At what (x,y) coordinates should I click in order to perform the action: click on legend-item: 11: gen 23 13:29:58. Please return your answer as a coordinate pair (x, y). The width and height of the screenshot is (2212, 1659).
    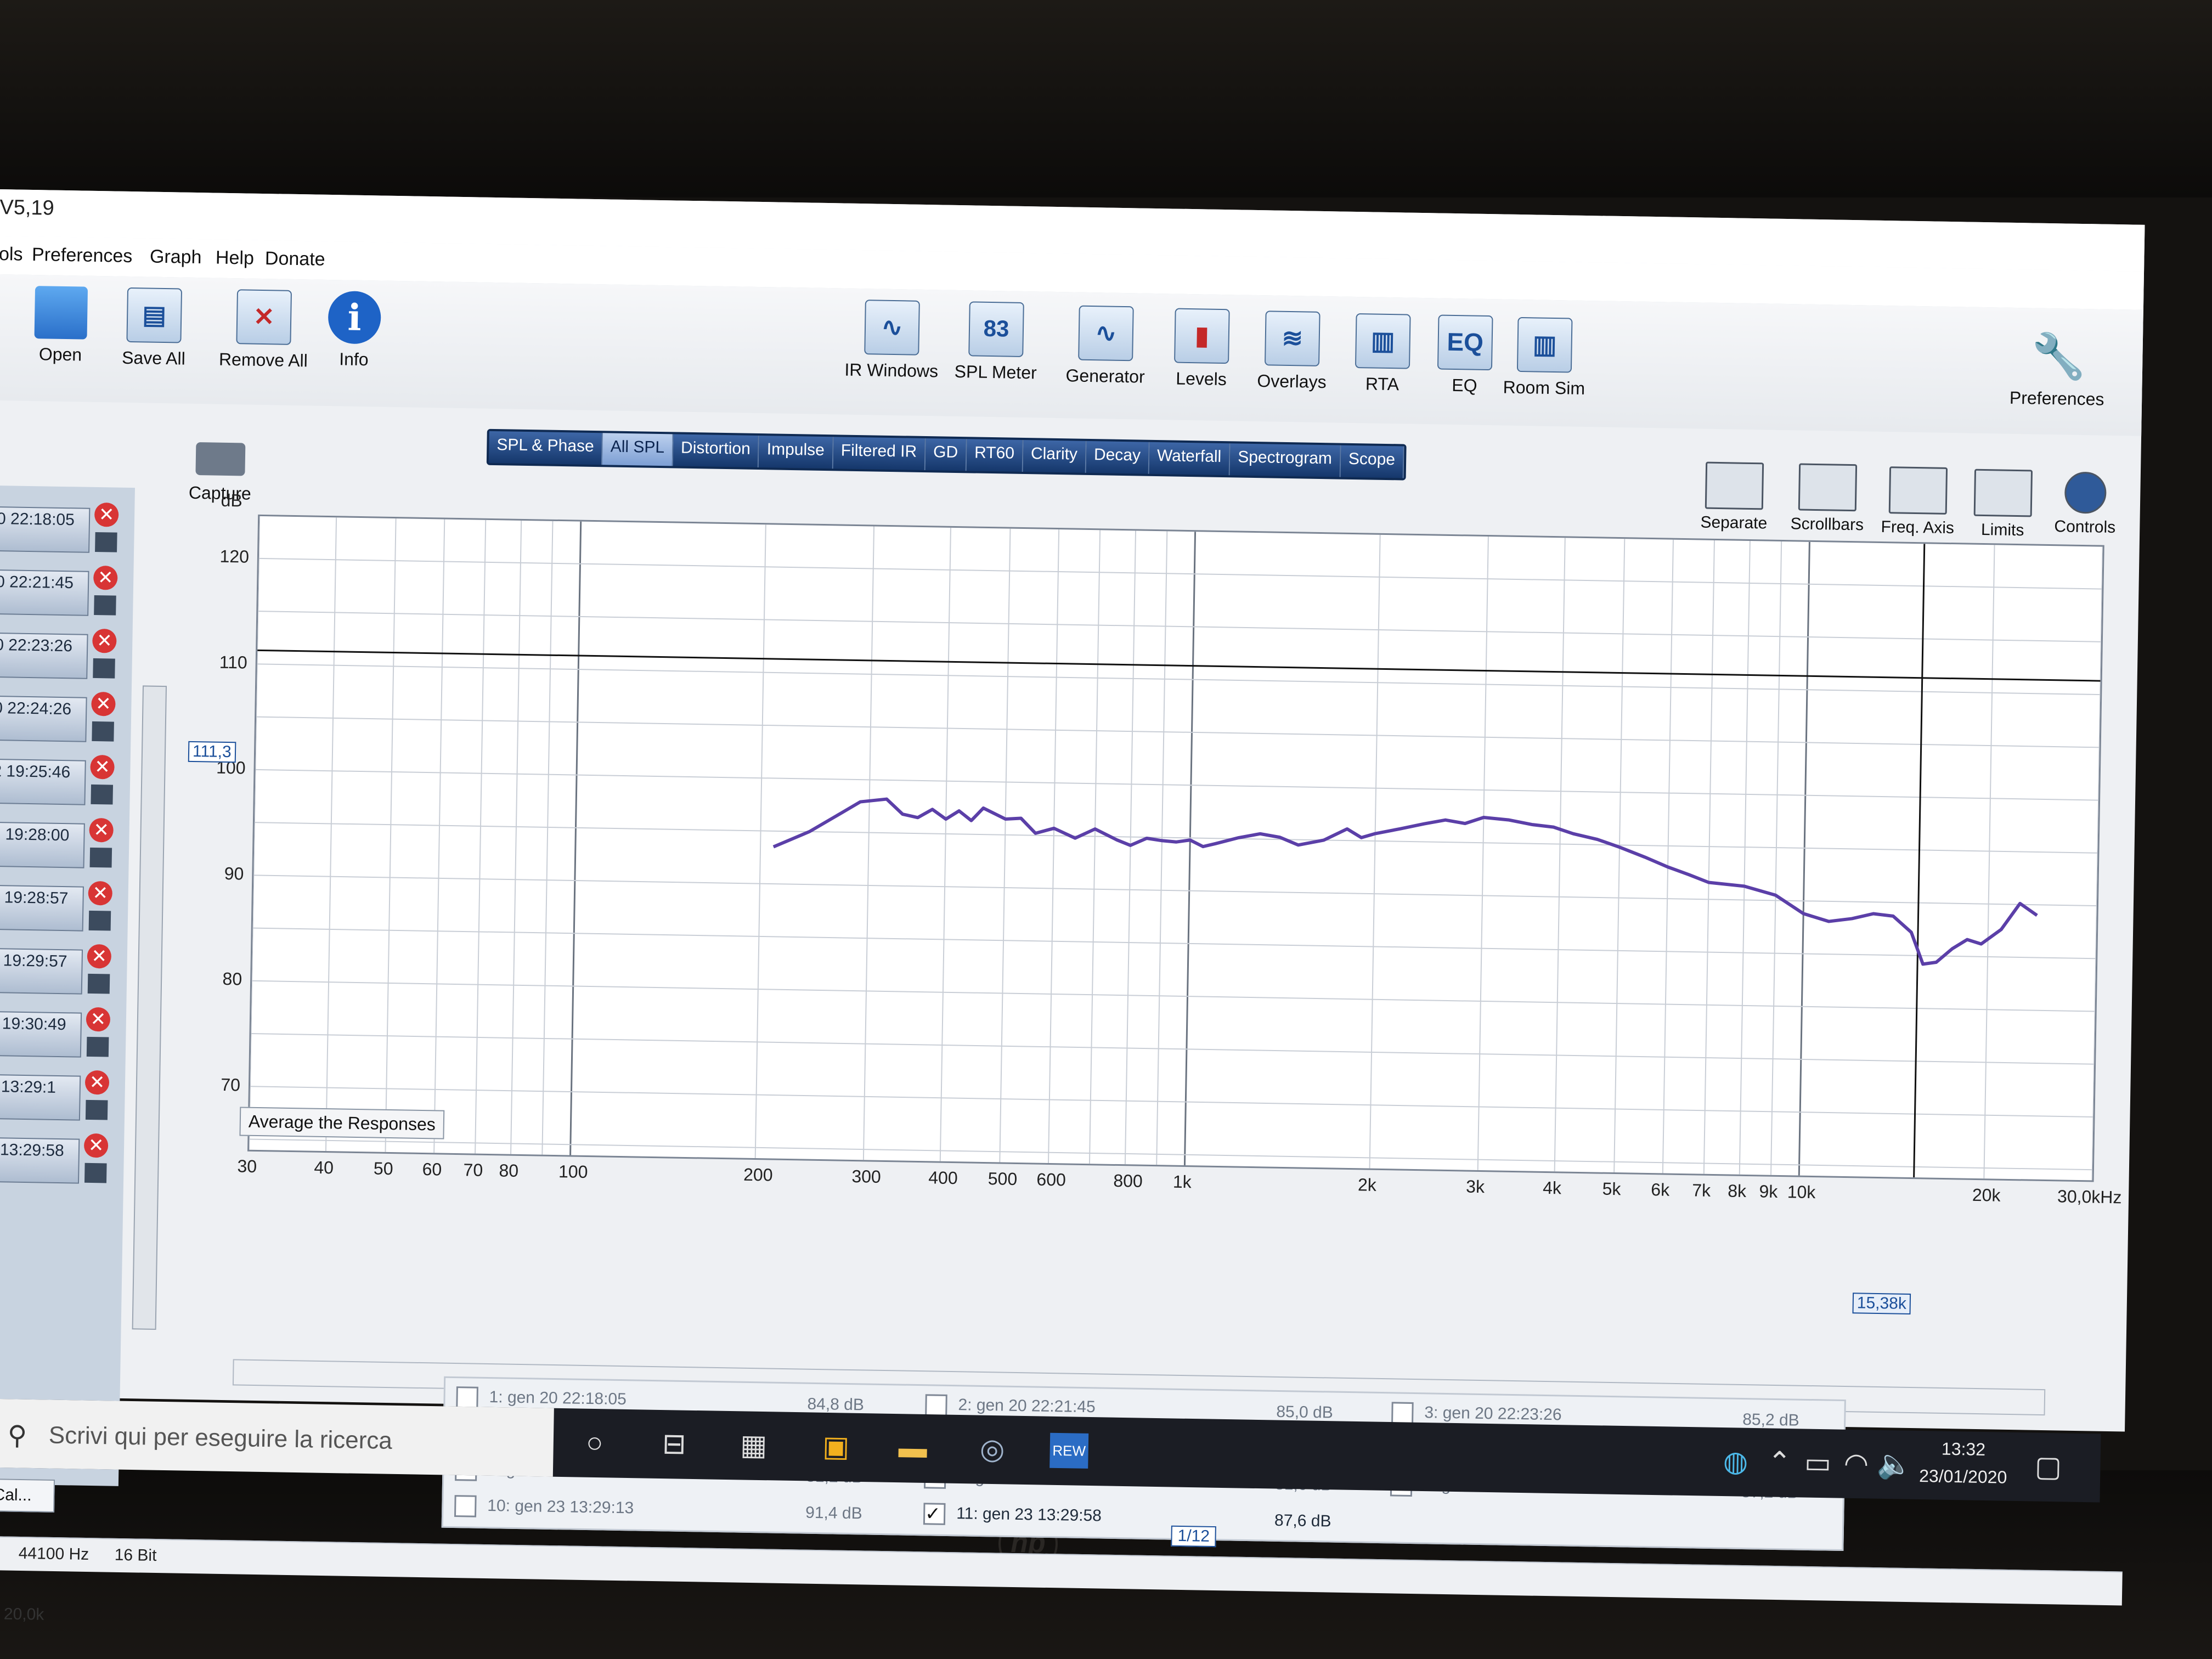
    Looking at the image, I should click on (1012, 1515).